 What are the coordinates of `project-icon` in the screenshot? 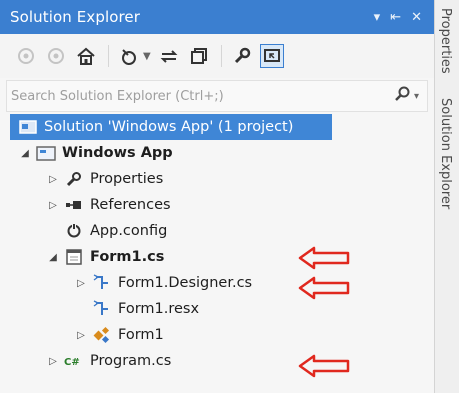 It's located at (46, 153).